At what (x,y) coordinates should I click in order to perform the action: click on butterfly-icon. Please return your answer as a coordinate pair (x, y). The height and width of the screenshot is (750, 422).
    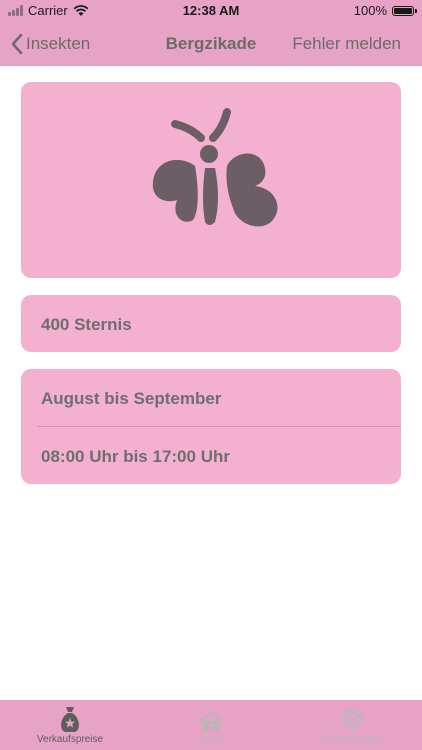
    Looking at the image, I should click on (215, 167).